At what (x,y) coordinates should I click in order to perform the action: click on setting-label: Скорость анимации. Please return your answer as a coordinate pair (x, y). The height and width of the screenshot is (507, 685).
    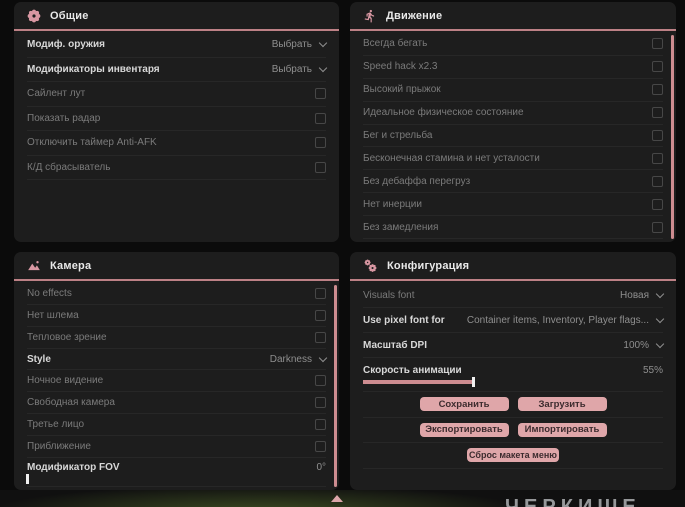
    Looking at the image, I should click on (412, 370).